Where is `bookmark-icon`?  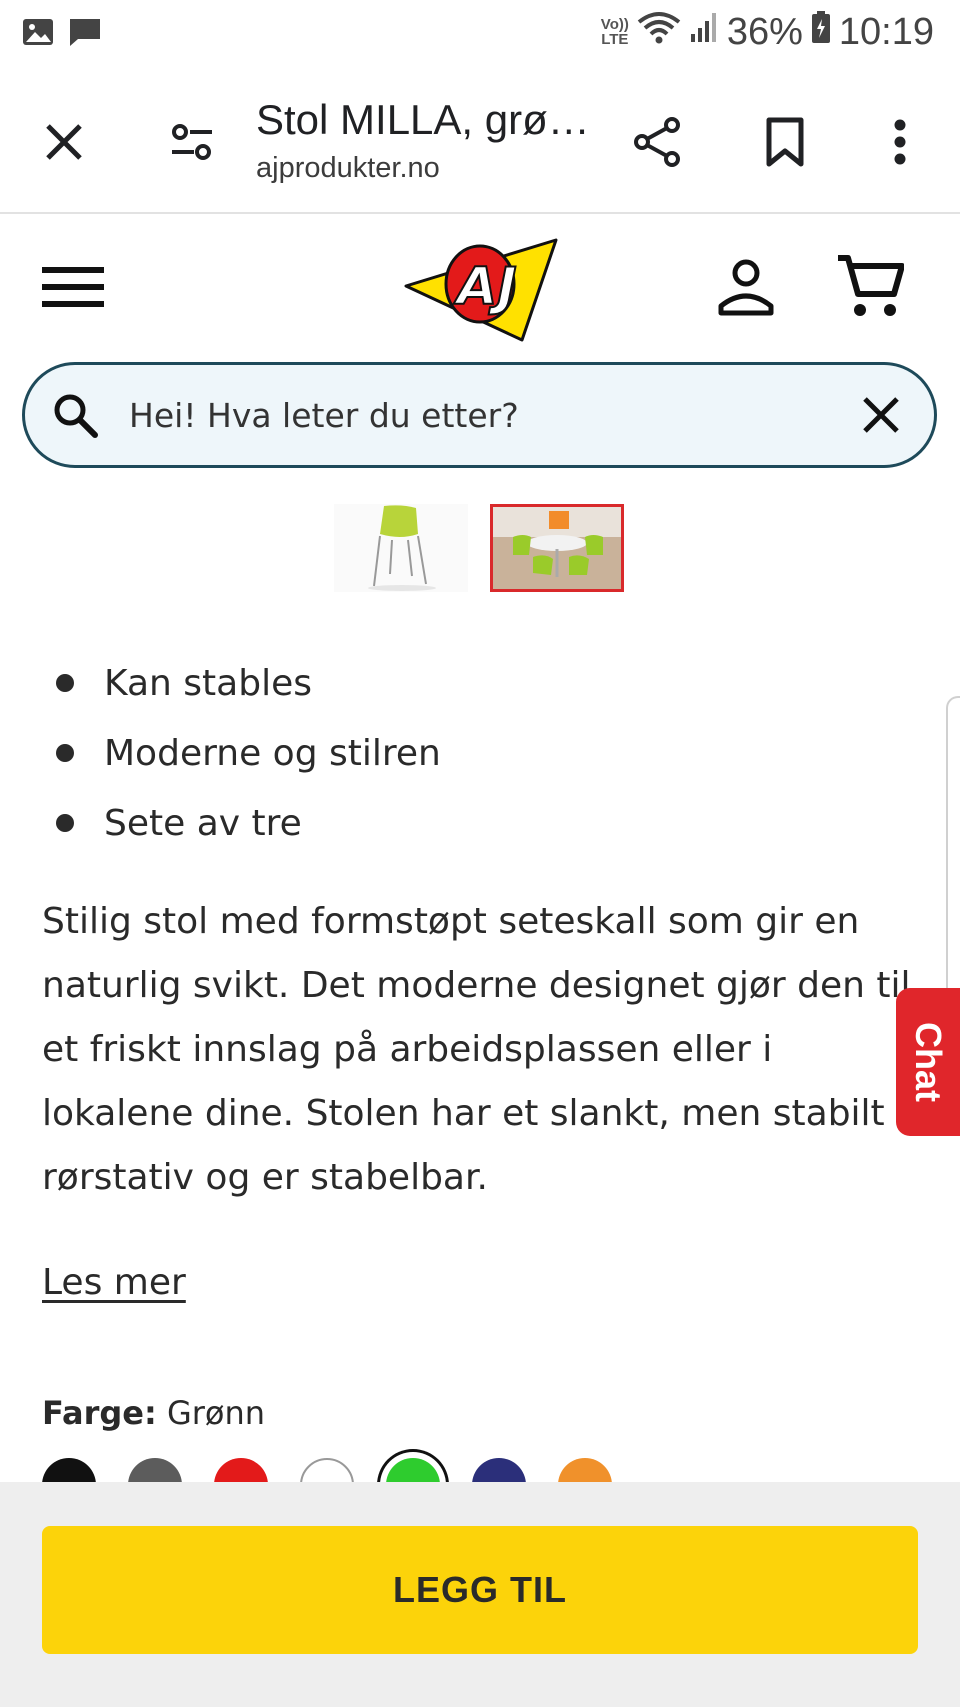 bookmark-icon is located at coordinates (785, 142).